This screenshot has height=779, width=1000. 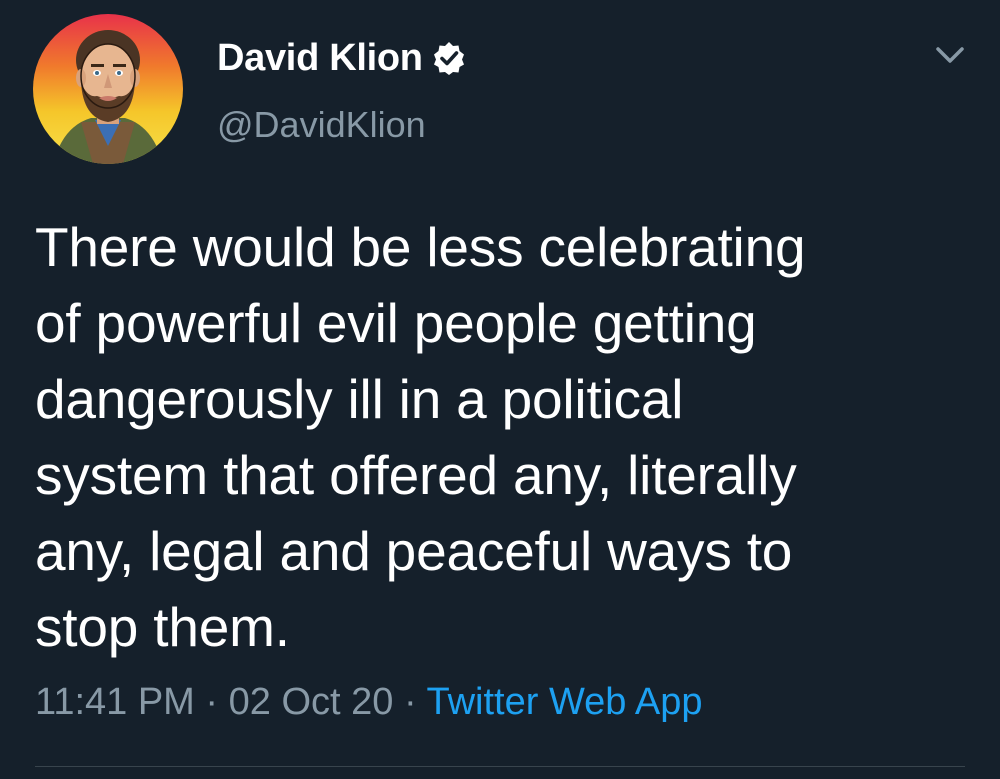 I want to click on user-name-link: David Klion, so click(x=342, y=58).